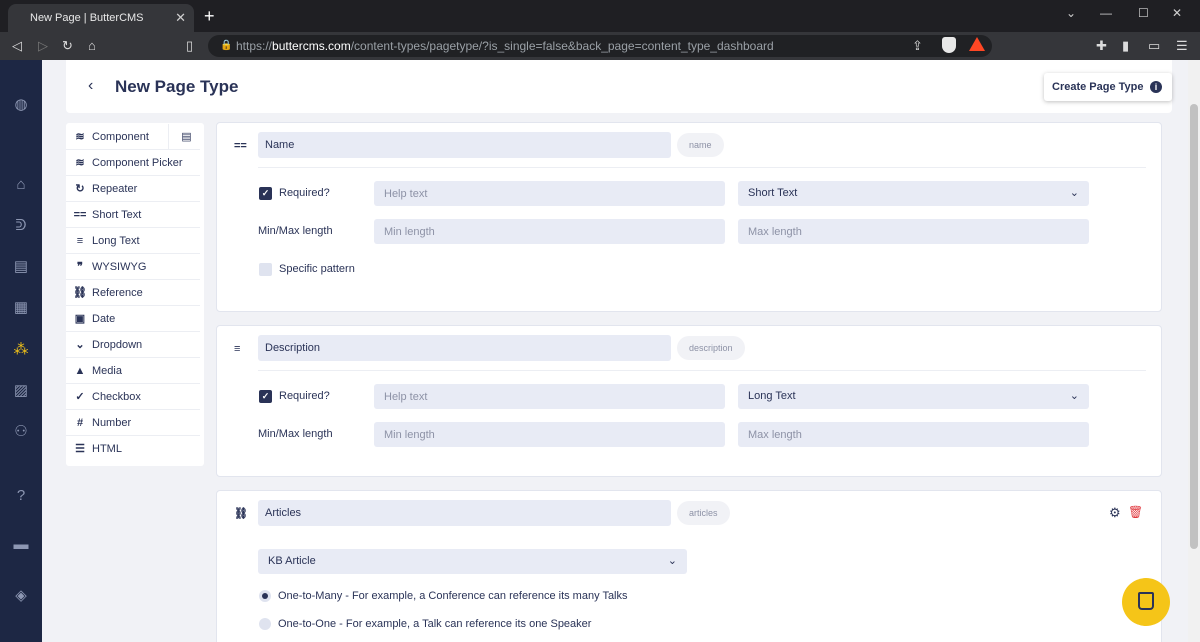 This screenshot has height=642, width=1200. What do you see at coordinates (92, 46) in the screenshot?
I see `home-icon: ⌂` at bounding box center [92, 46].